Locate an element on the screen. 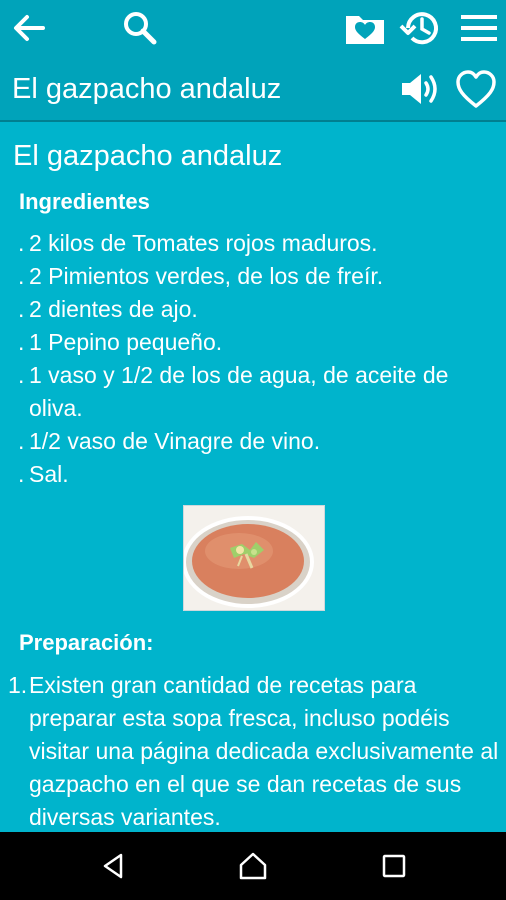 This screenshot has height=900, width=506. ingredient-text: Sal. is located at coordinates (49, 474).